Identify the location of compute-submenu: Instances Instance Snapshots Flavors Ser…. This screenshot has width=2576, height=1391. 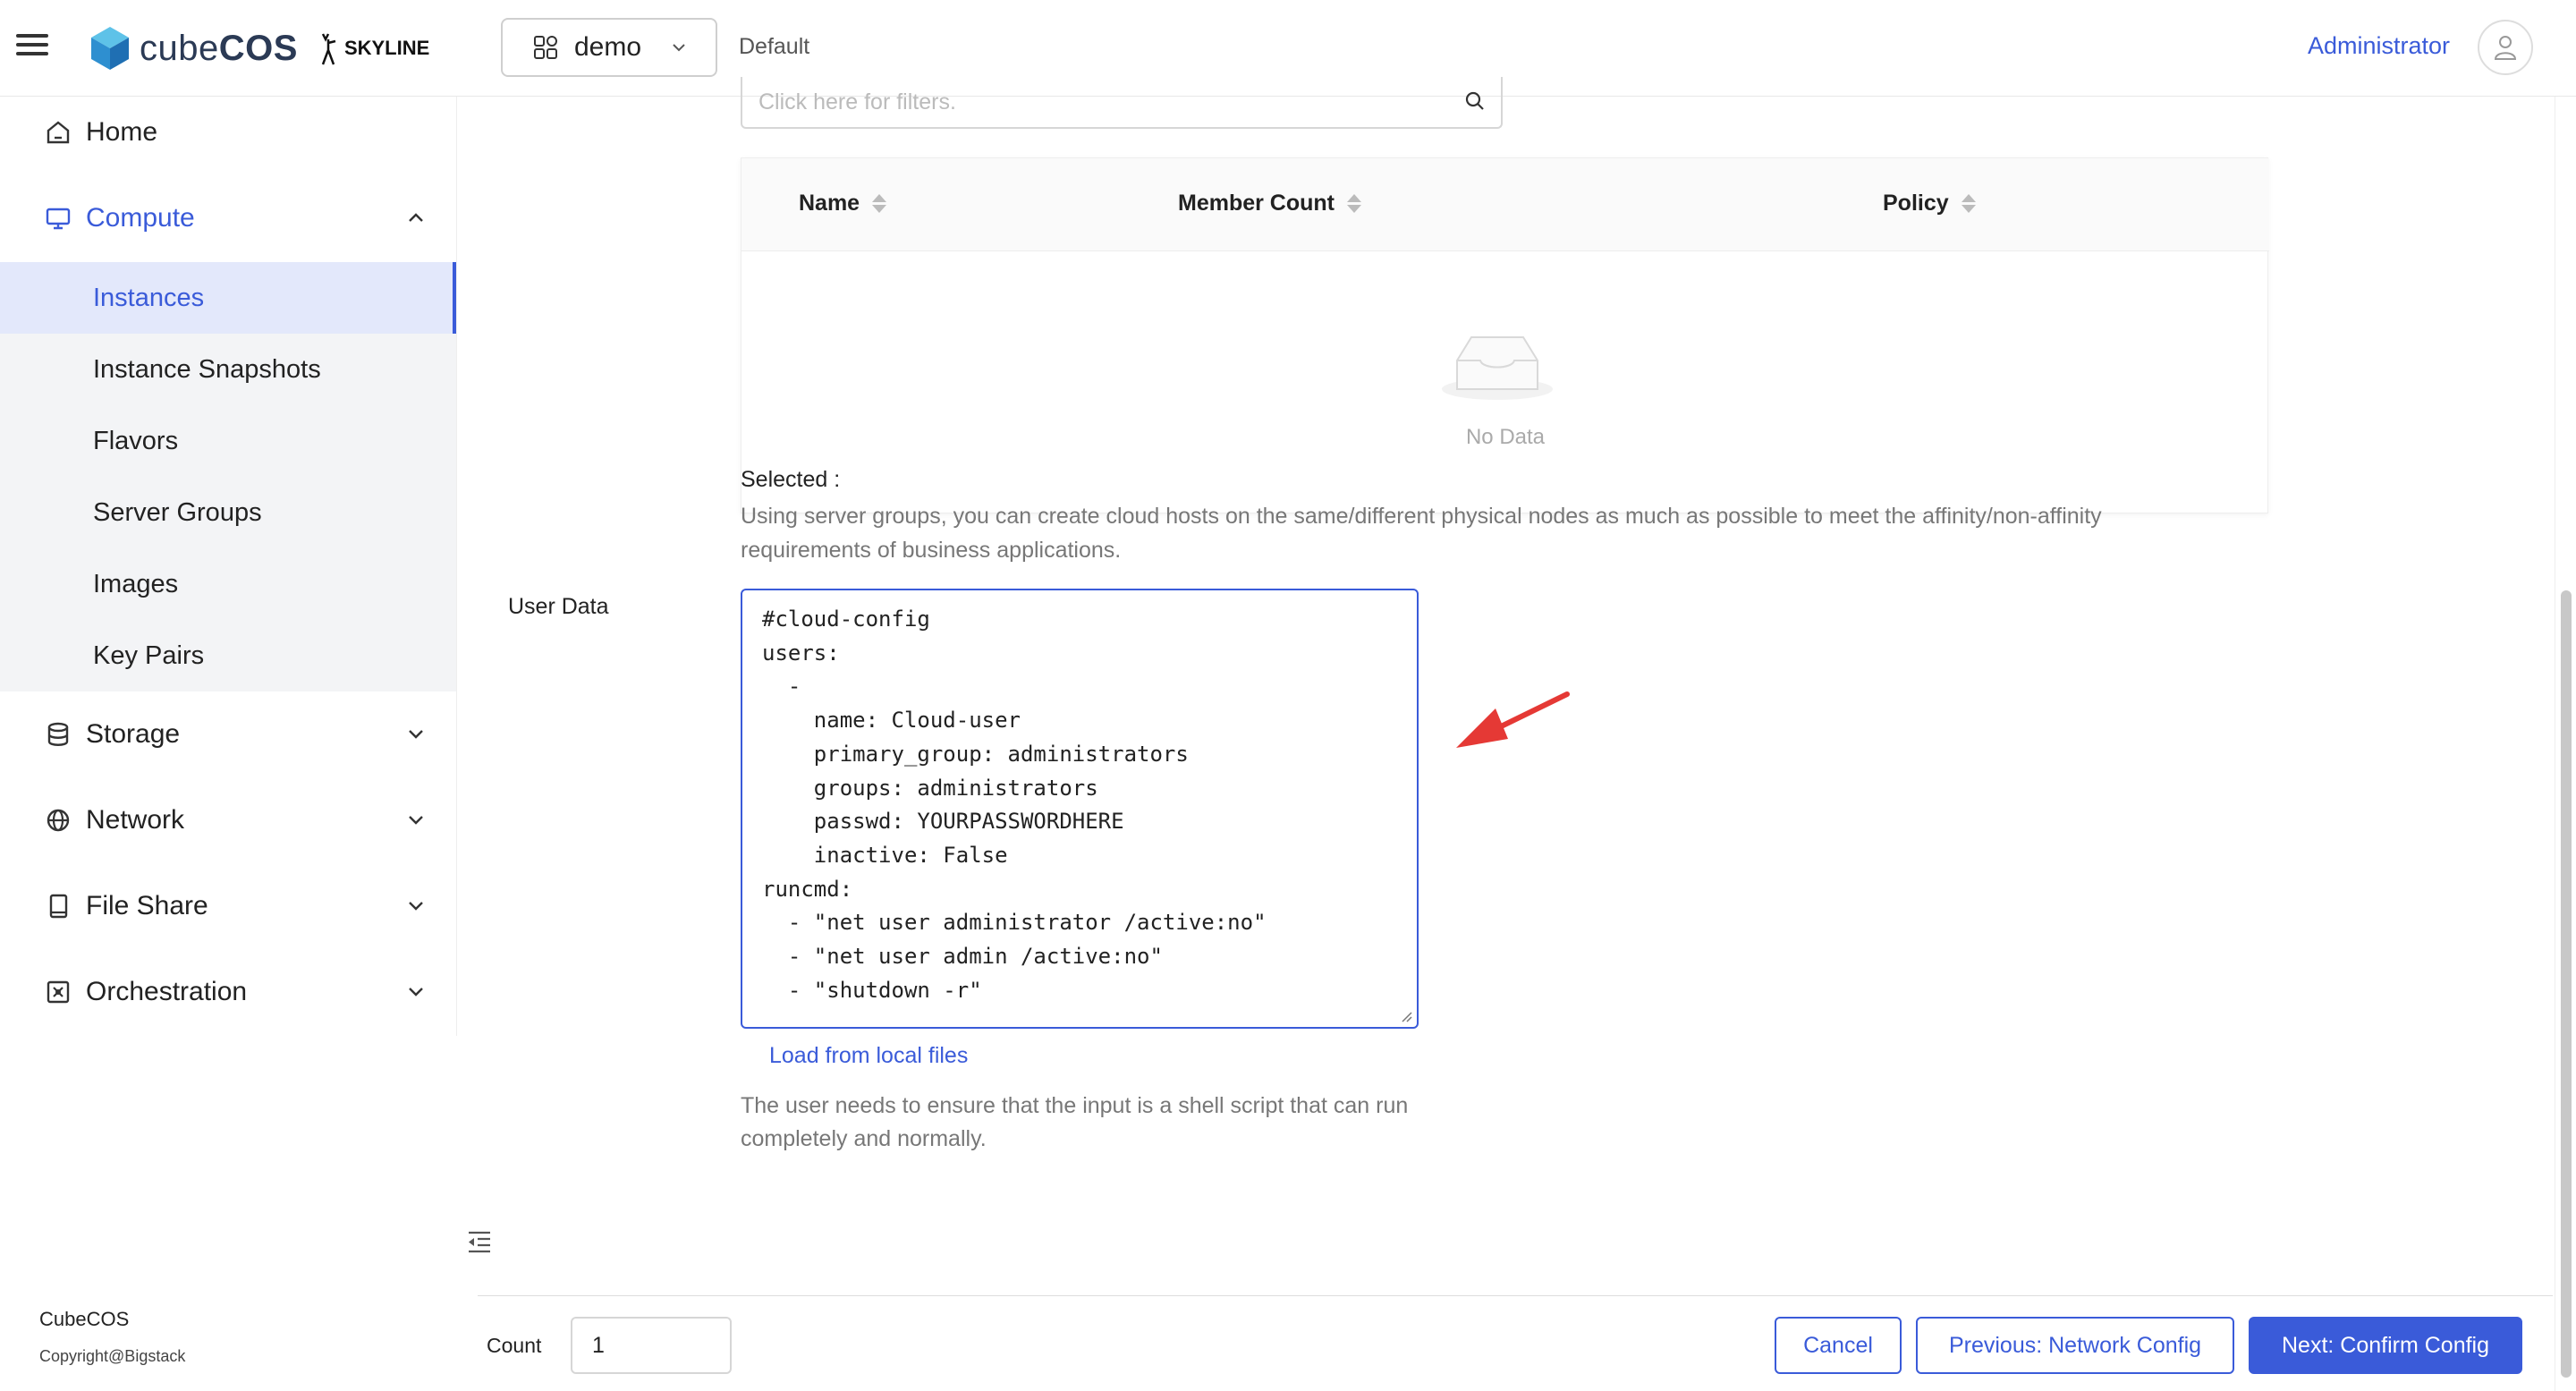
(228, 476).